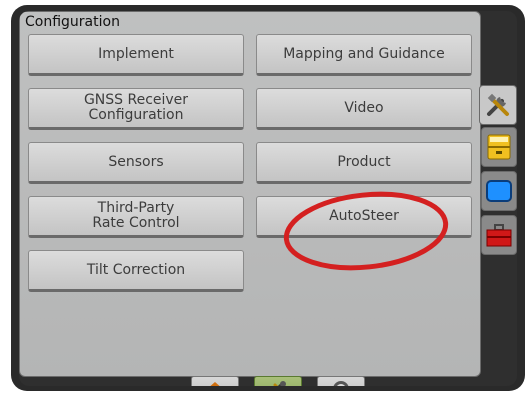 The image size is (532, 397). I want to click on toolbox-icon, so click(499, 235).